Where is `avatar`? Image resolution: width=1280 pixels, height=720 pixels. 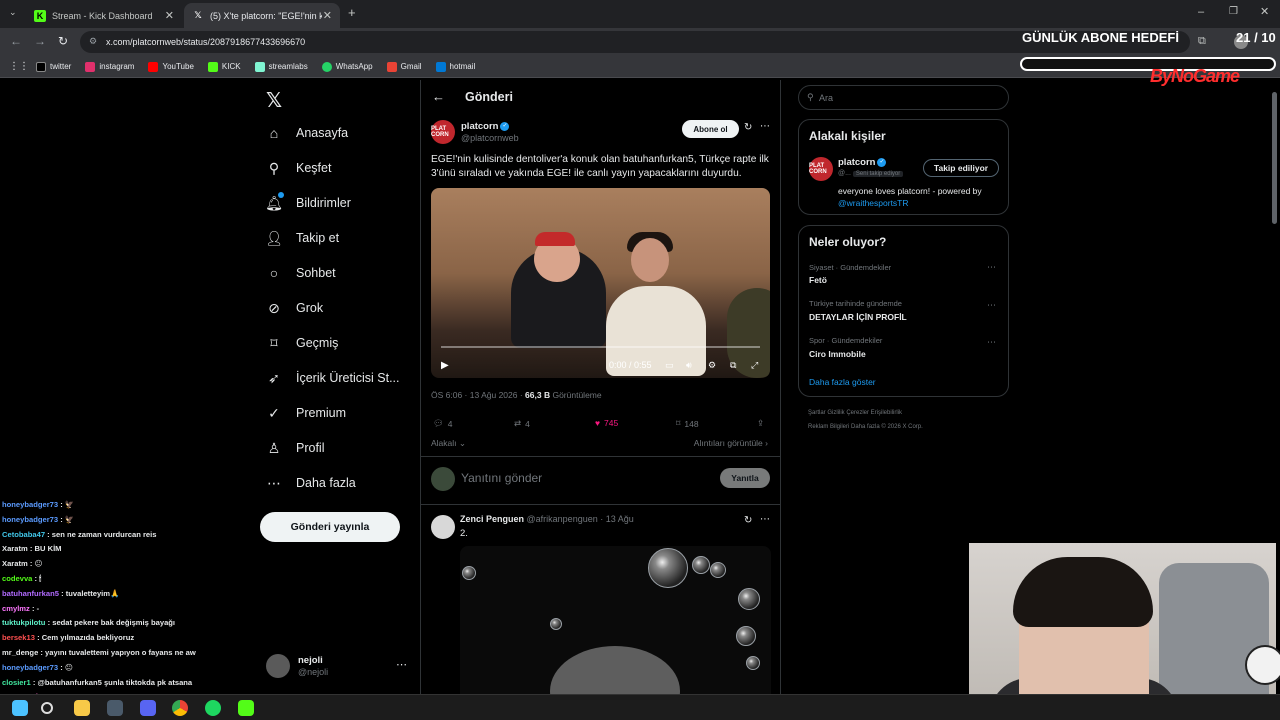 avatar is located at coordinates (443, 527).